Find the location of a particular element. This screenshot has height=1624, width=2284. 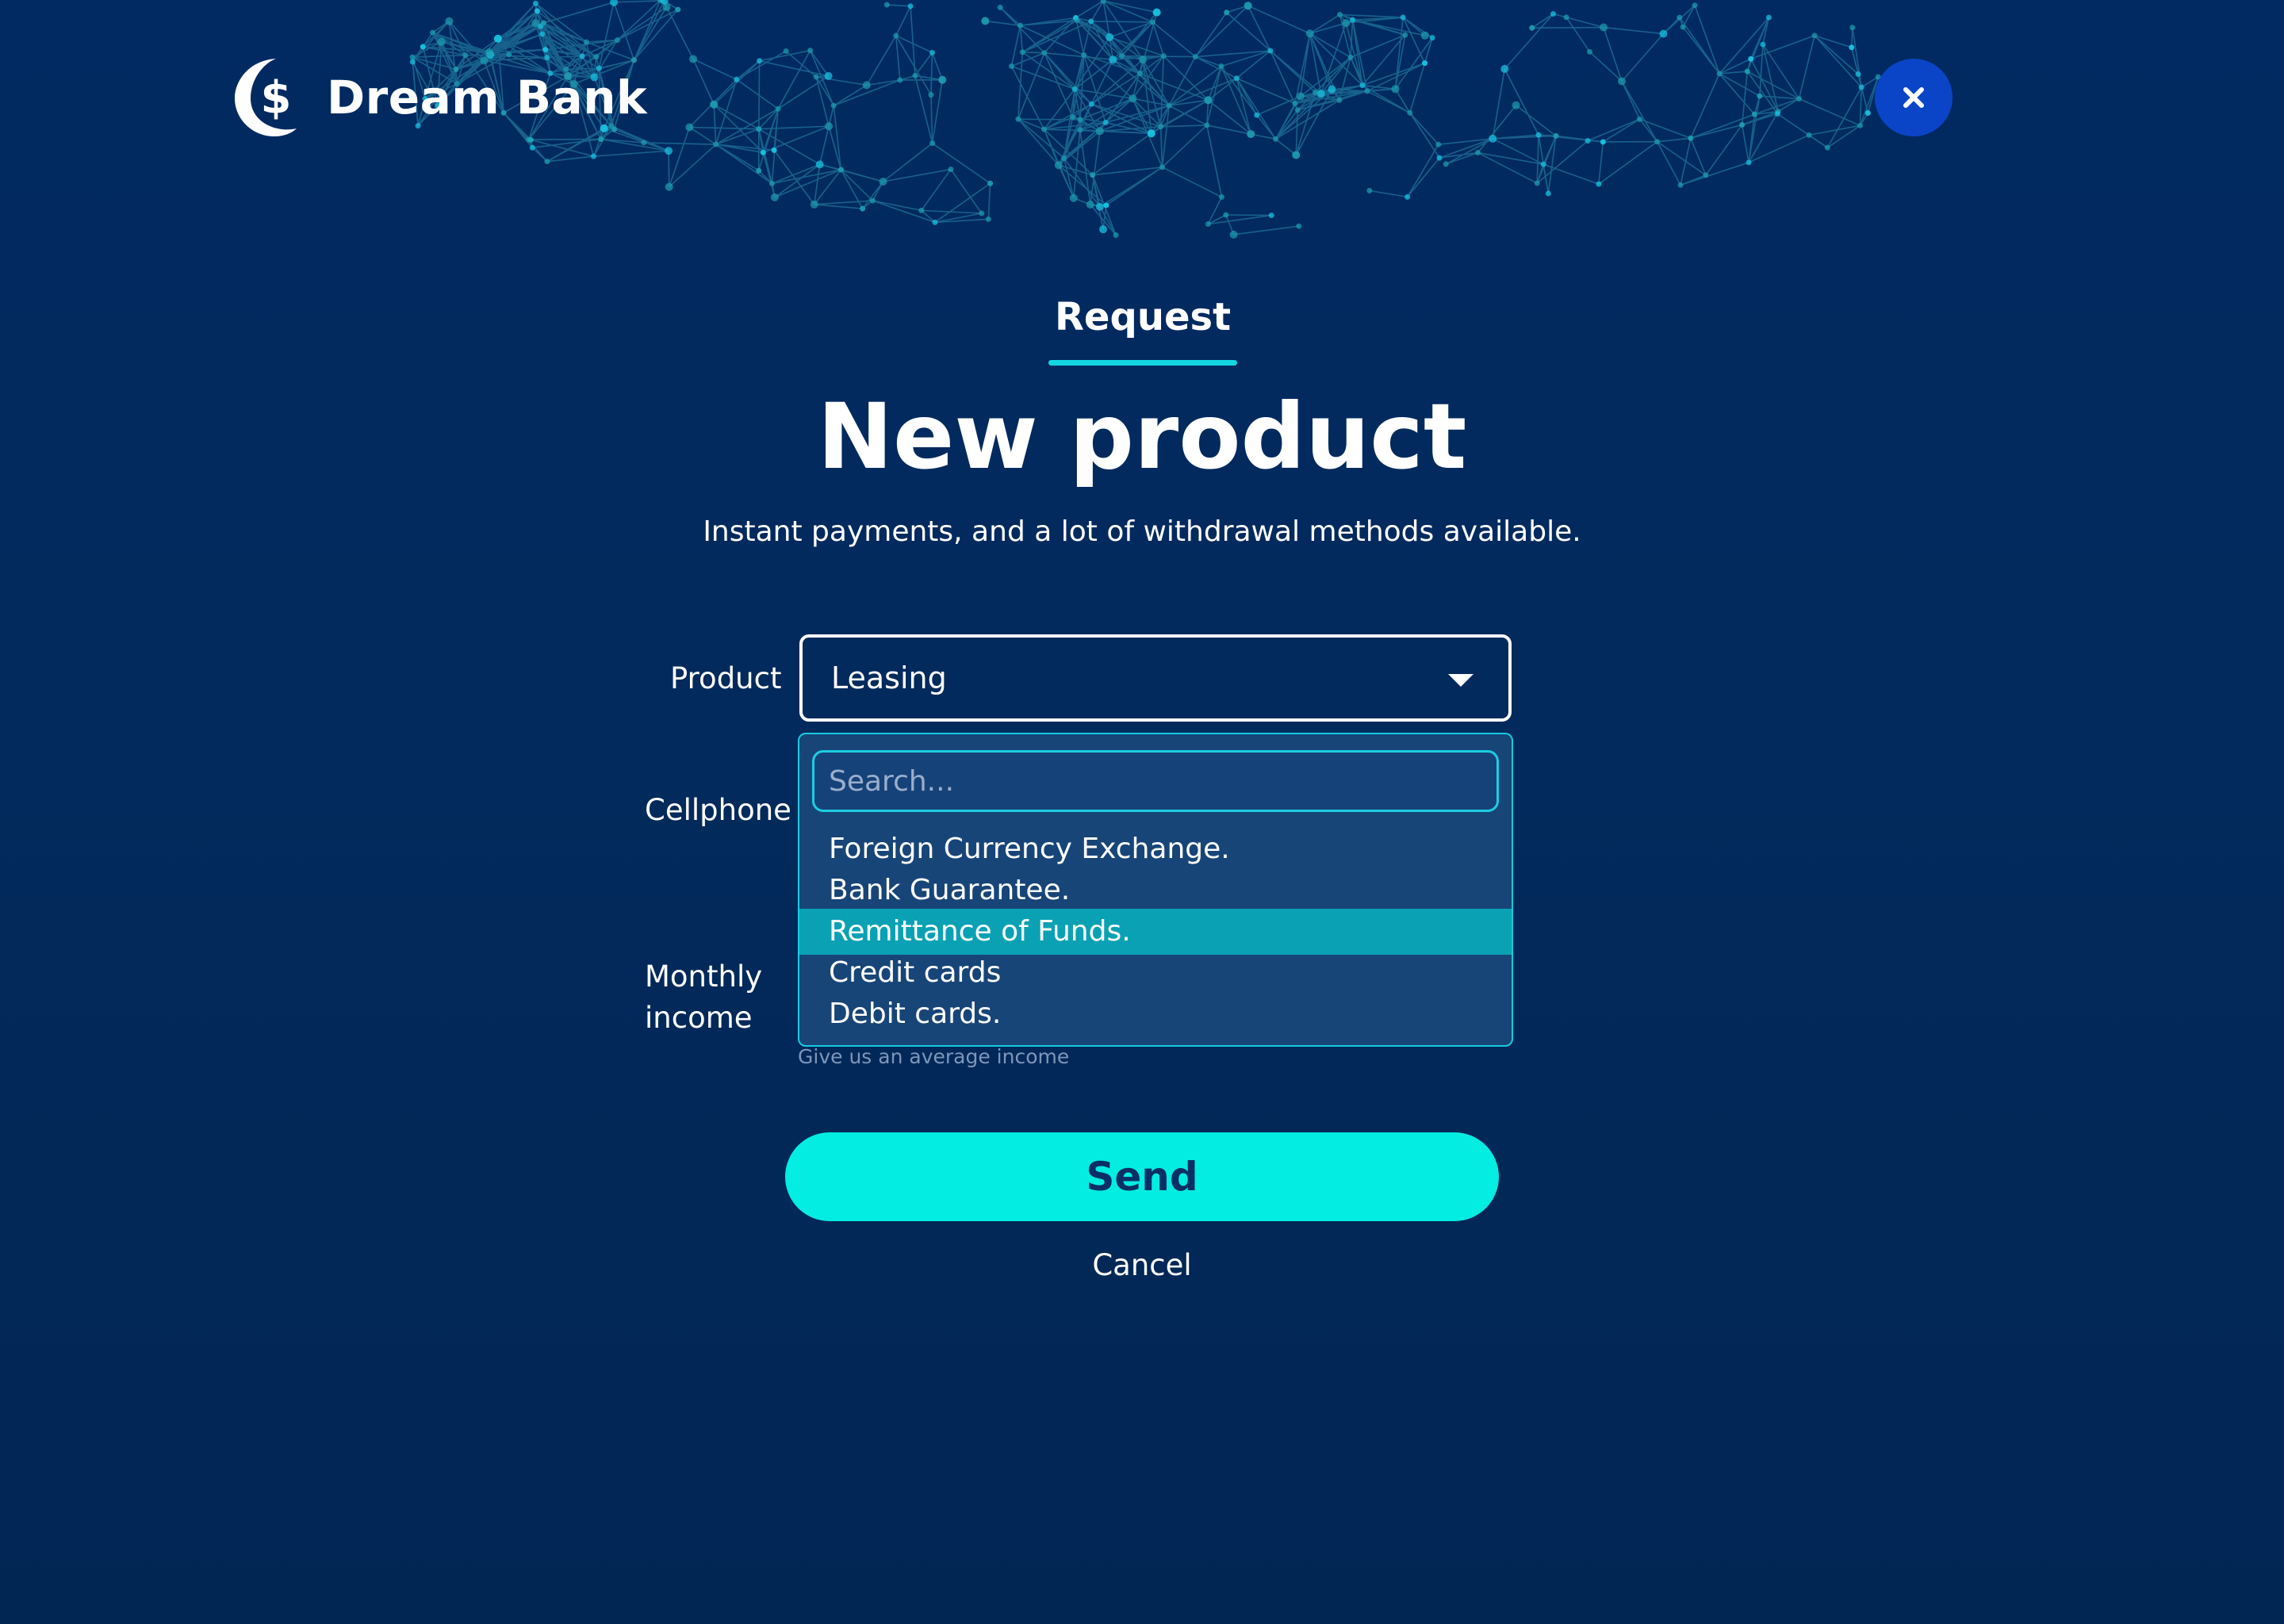

product-label: Product is located at coordinates (726, 678).